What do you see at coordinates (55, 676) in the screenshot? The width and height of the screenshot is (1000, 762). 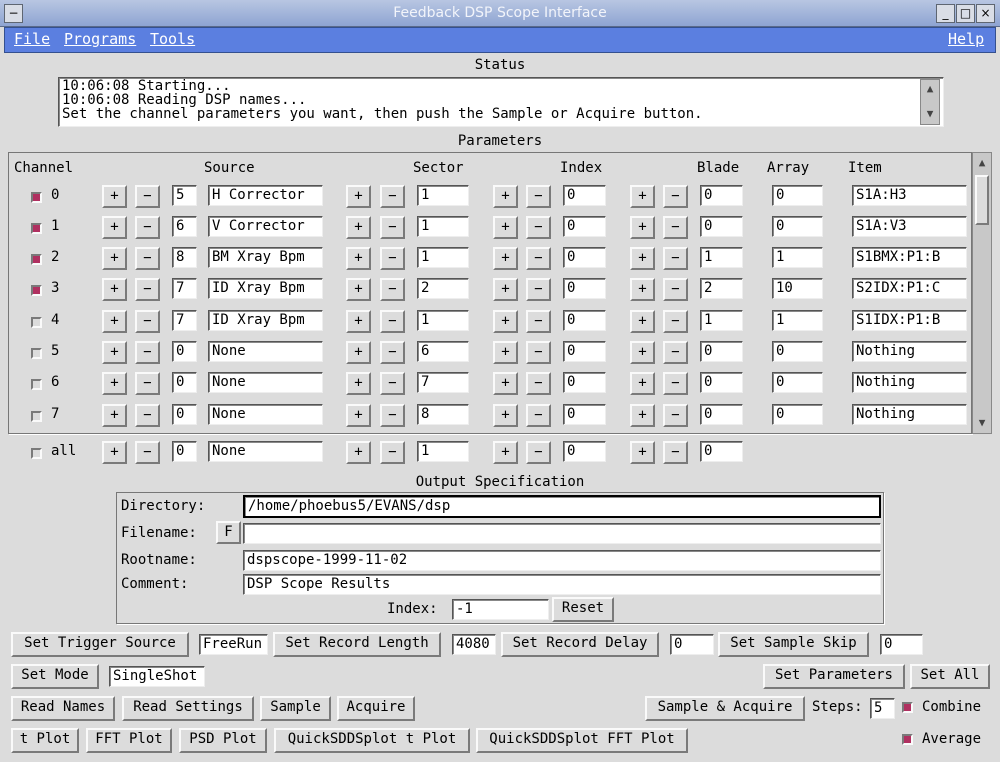 I see `set-mode-button: Set Mode` at bounding box center [55, 676].